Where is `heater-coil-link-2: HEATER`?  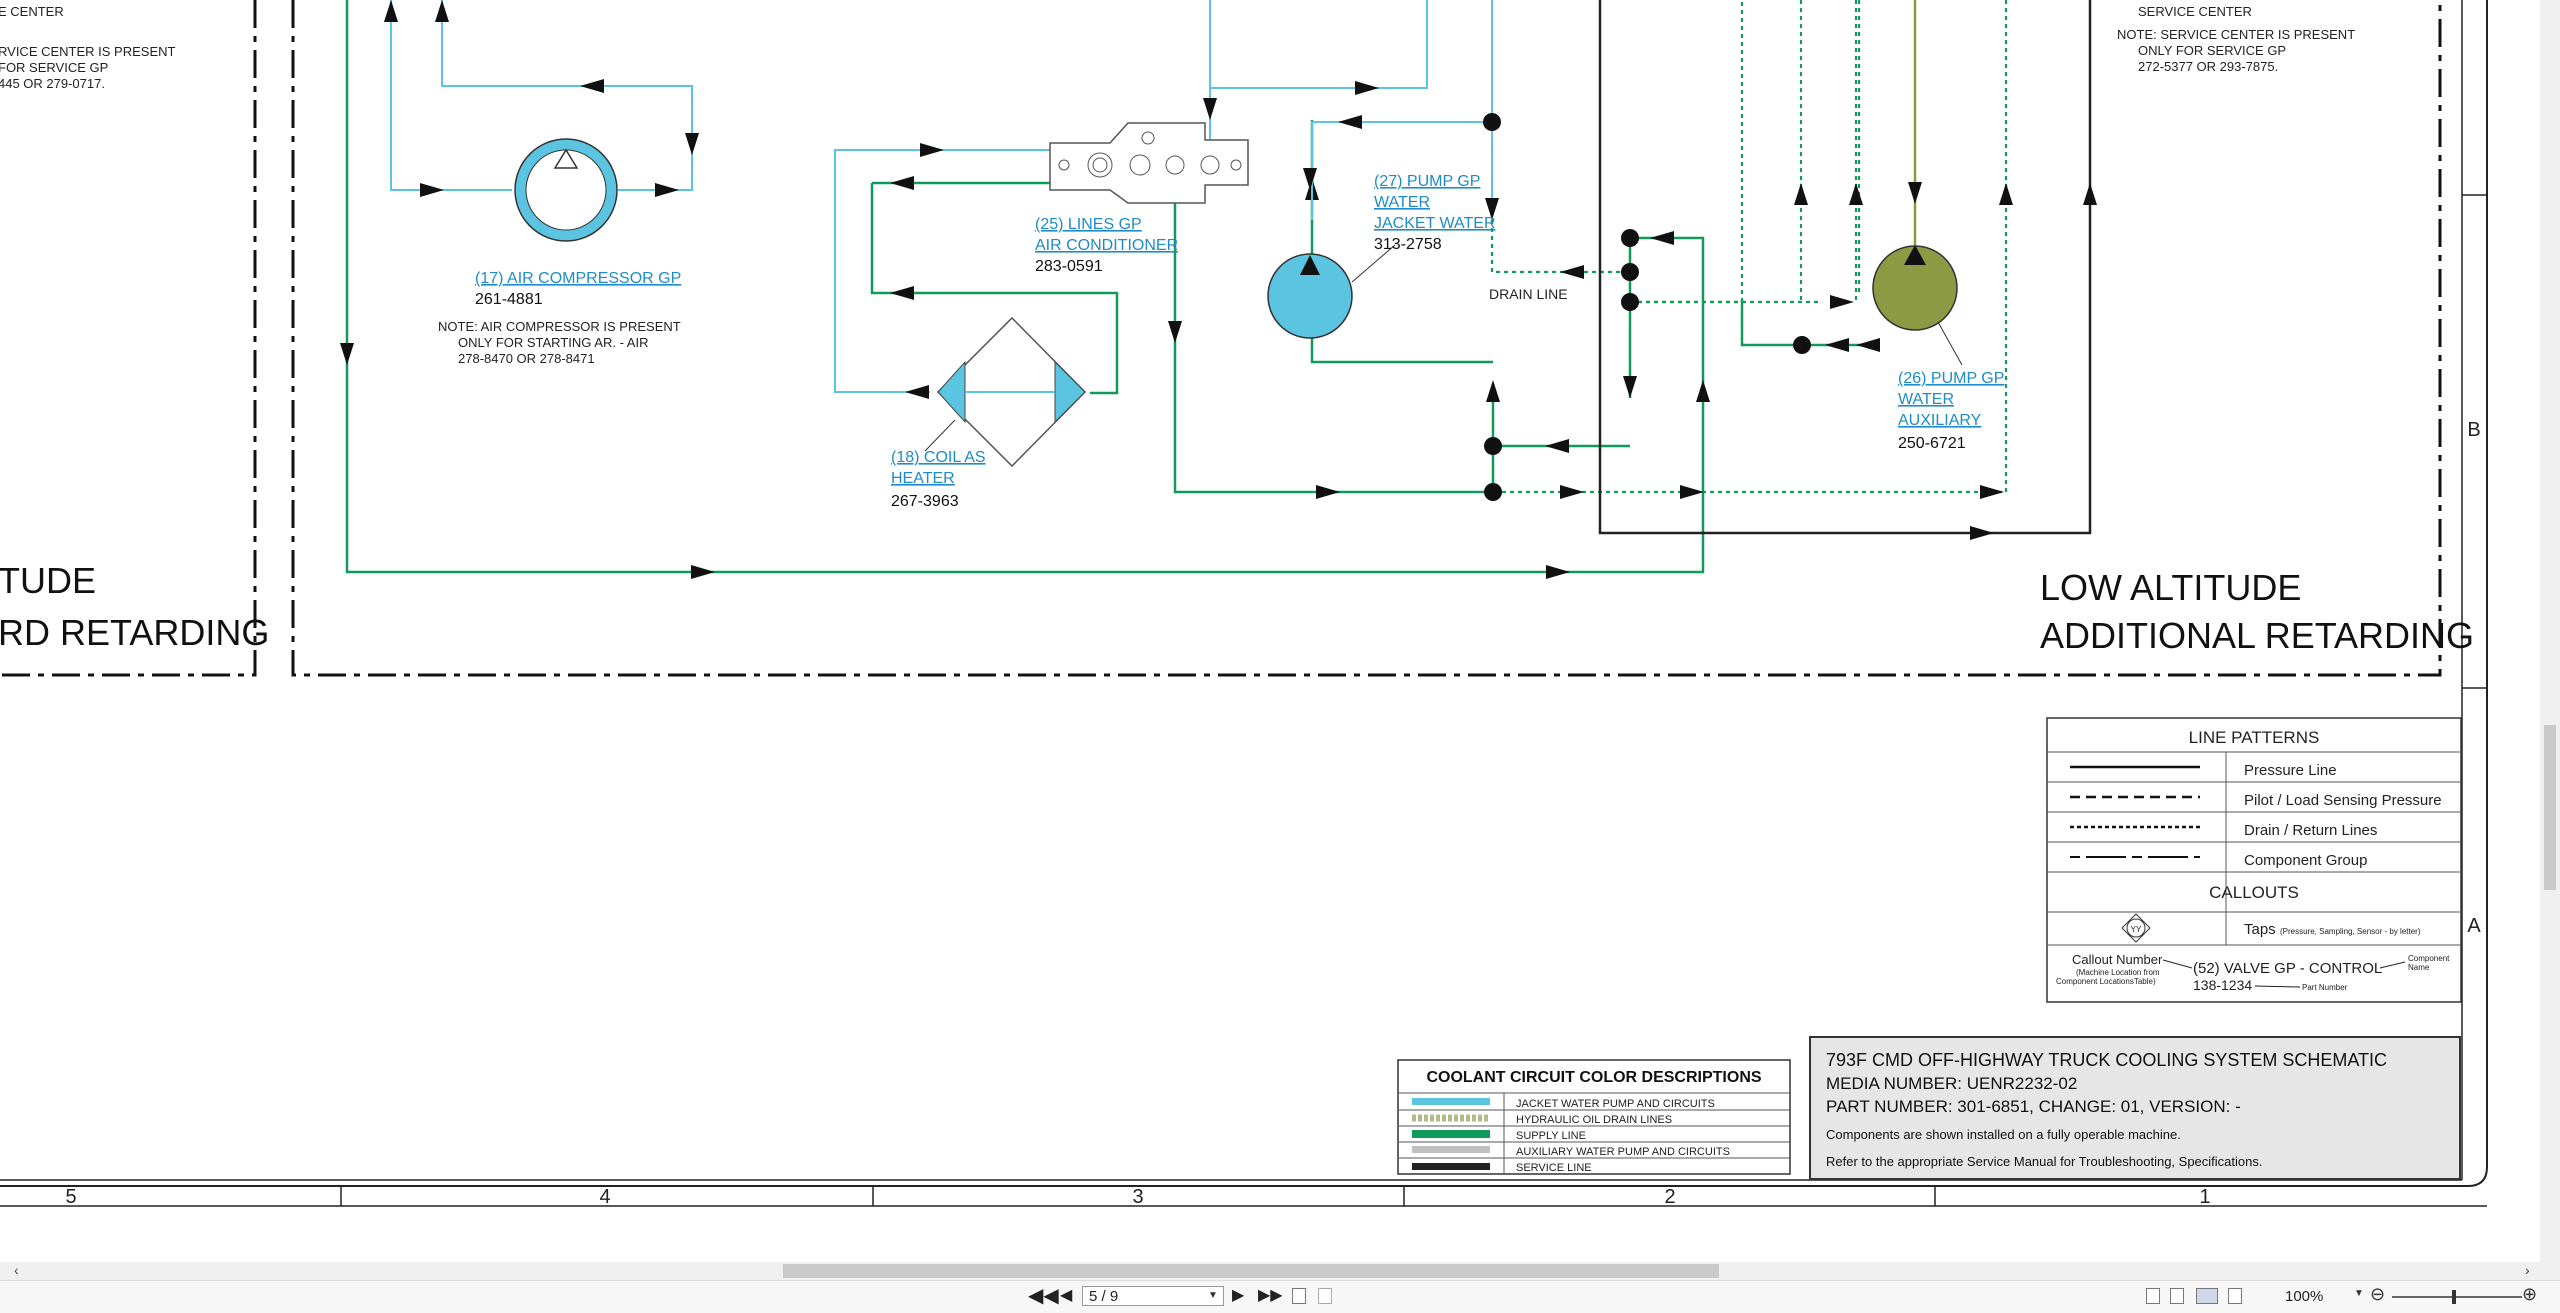
heater-coil-link-2: HEATER is located at coordinates (923, 478).